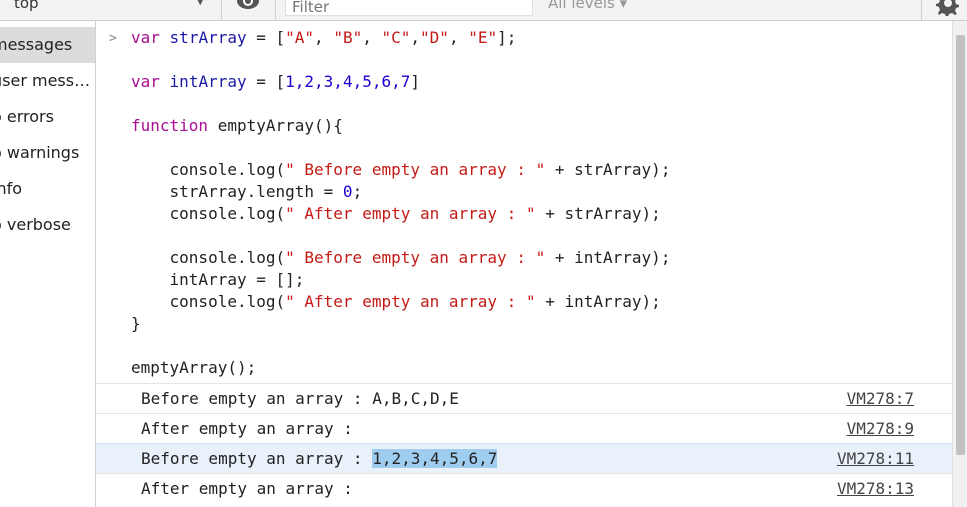 This screenshot has height=507, width=967. Describe the element at coordinates (237, 125) in the screenshot. I see `code-line: function emptyArray(){` at that location.